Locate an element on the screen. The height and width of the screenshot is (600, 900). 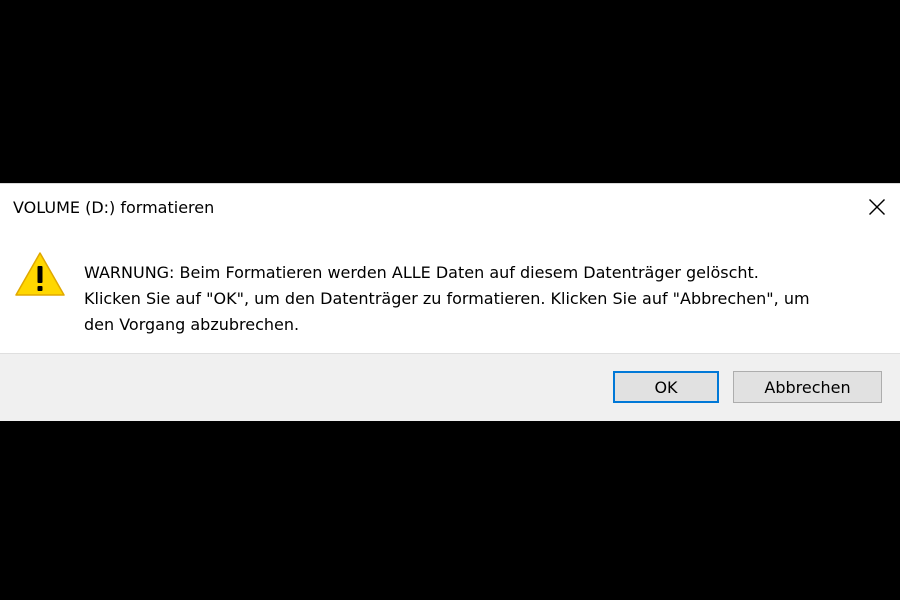
cancel-button: Abbrechen is located at coordinates (807, 387).